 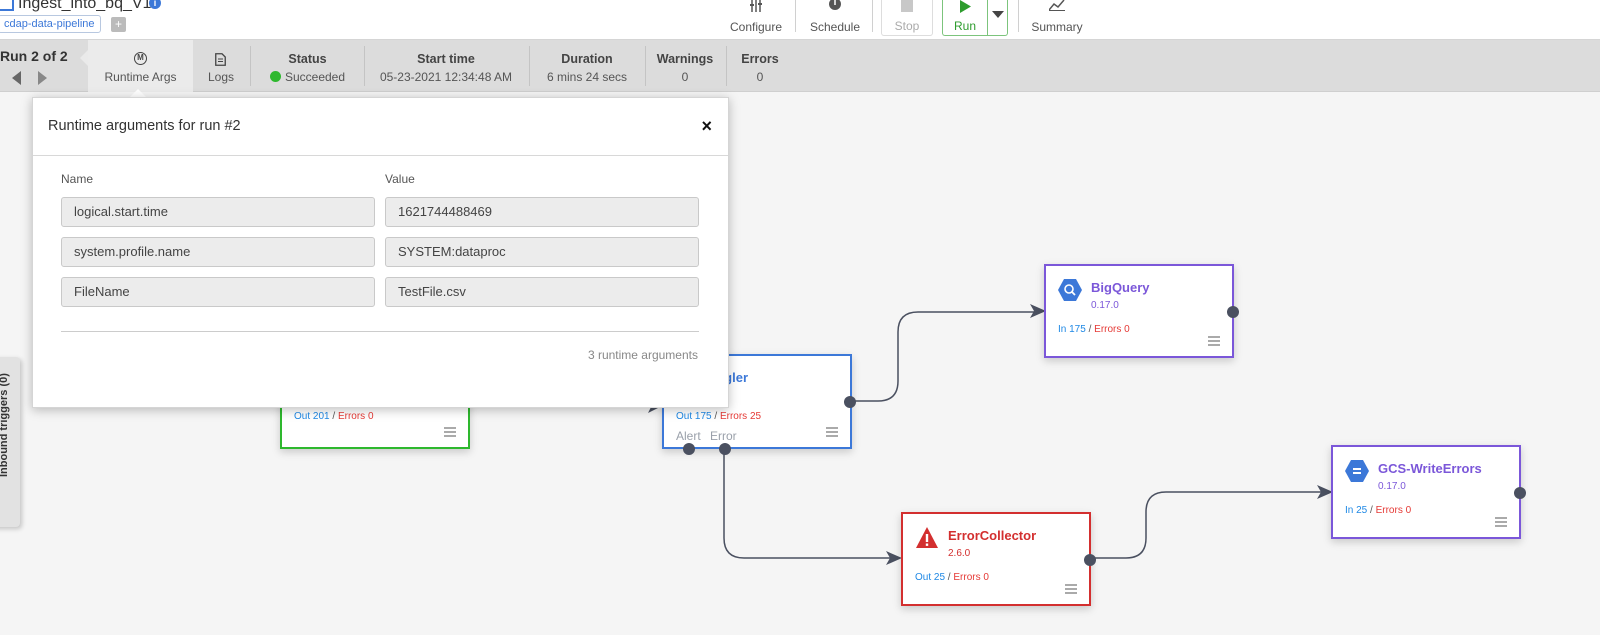 What do you see at coordinates (706, 126) in the screenshot?
I see `close-icon: ×` at bounding box center [706, 126].